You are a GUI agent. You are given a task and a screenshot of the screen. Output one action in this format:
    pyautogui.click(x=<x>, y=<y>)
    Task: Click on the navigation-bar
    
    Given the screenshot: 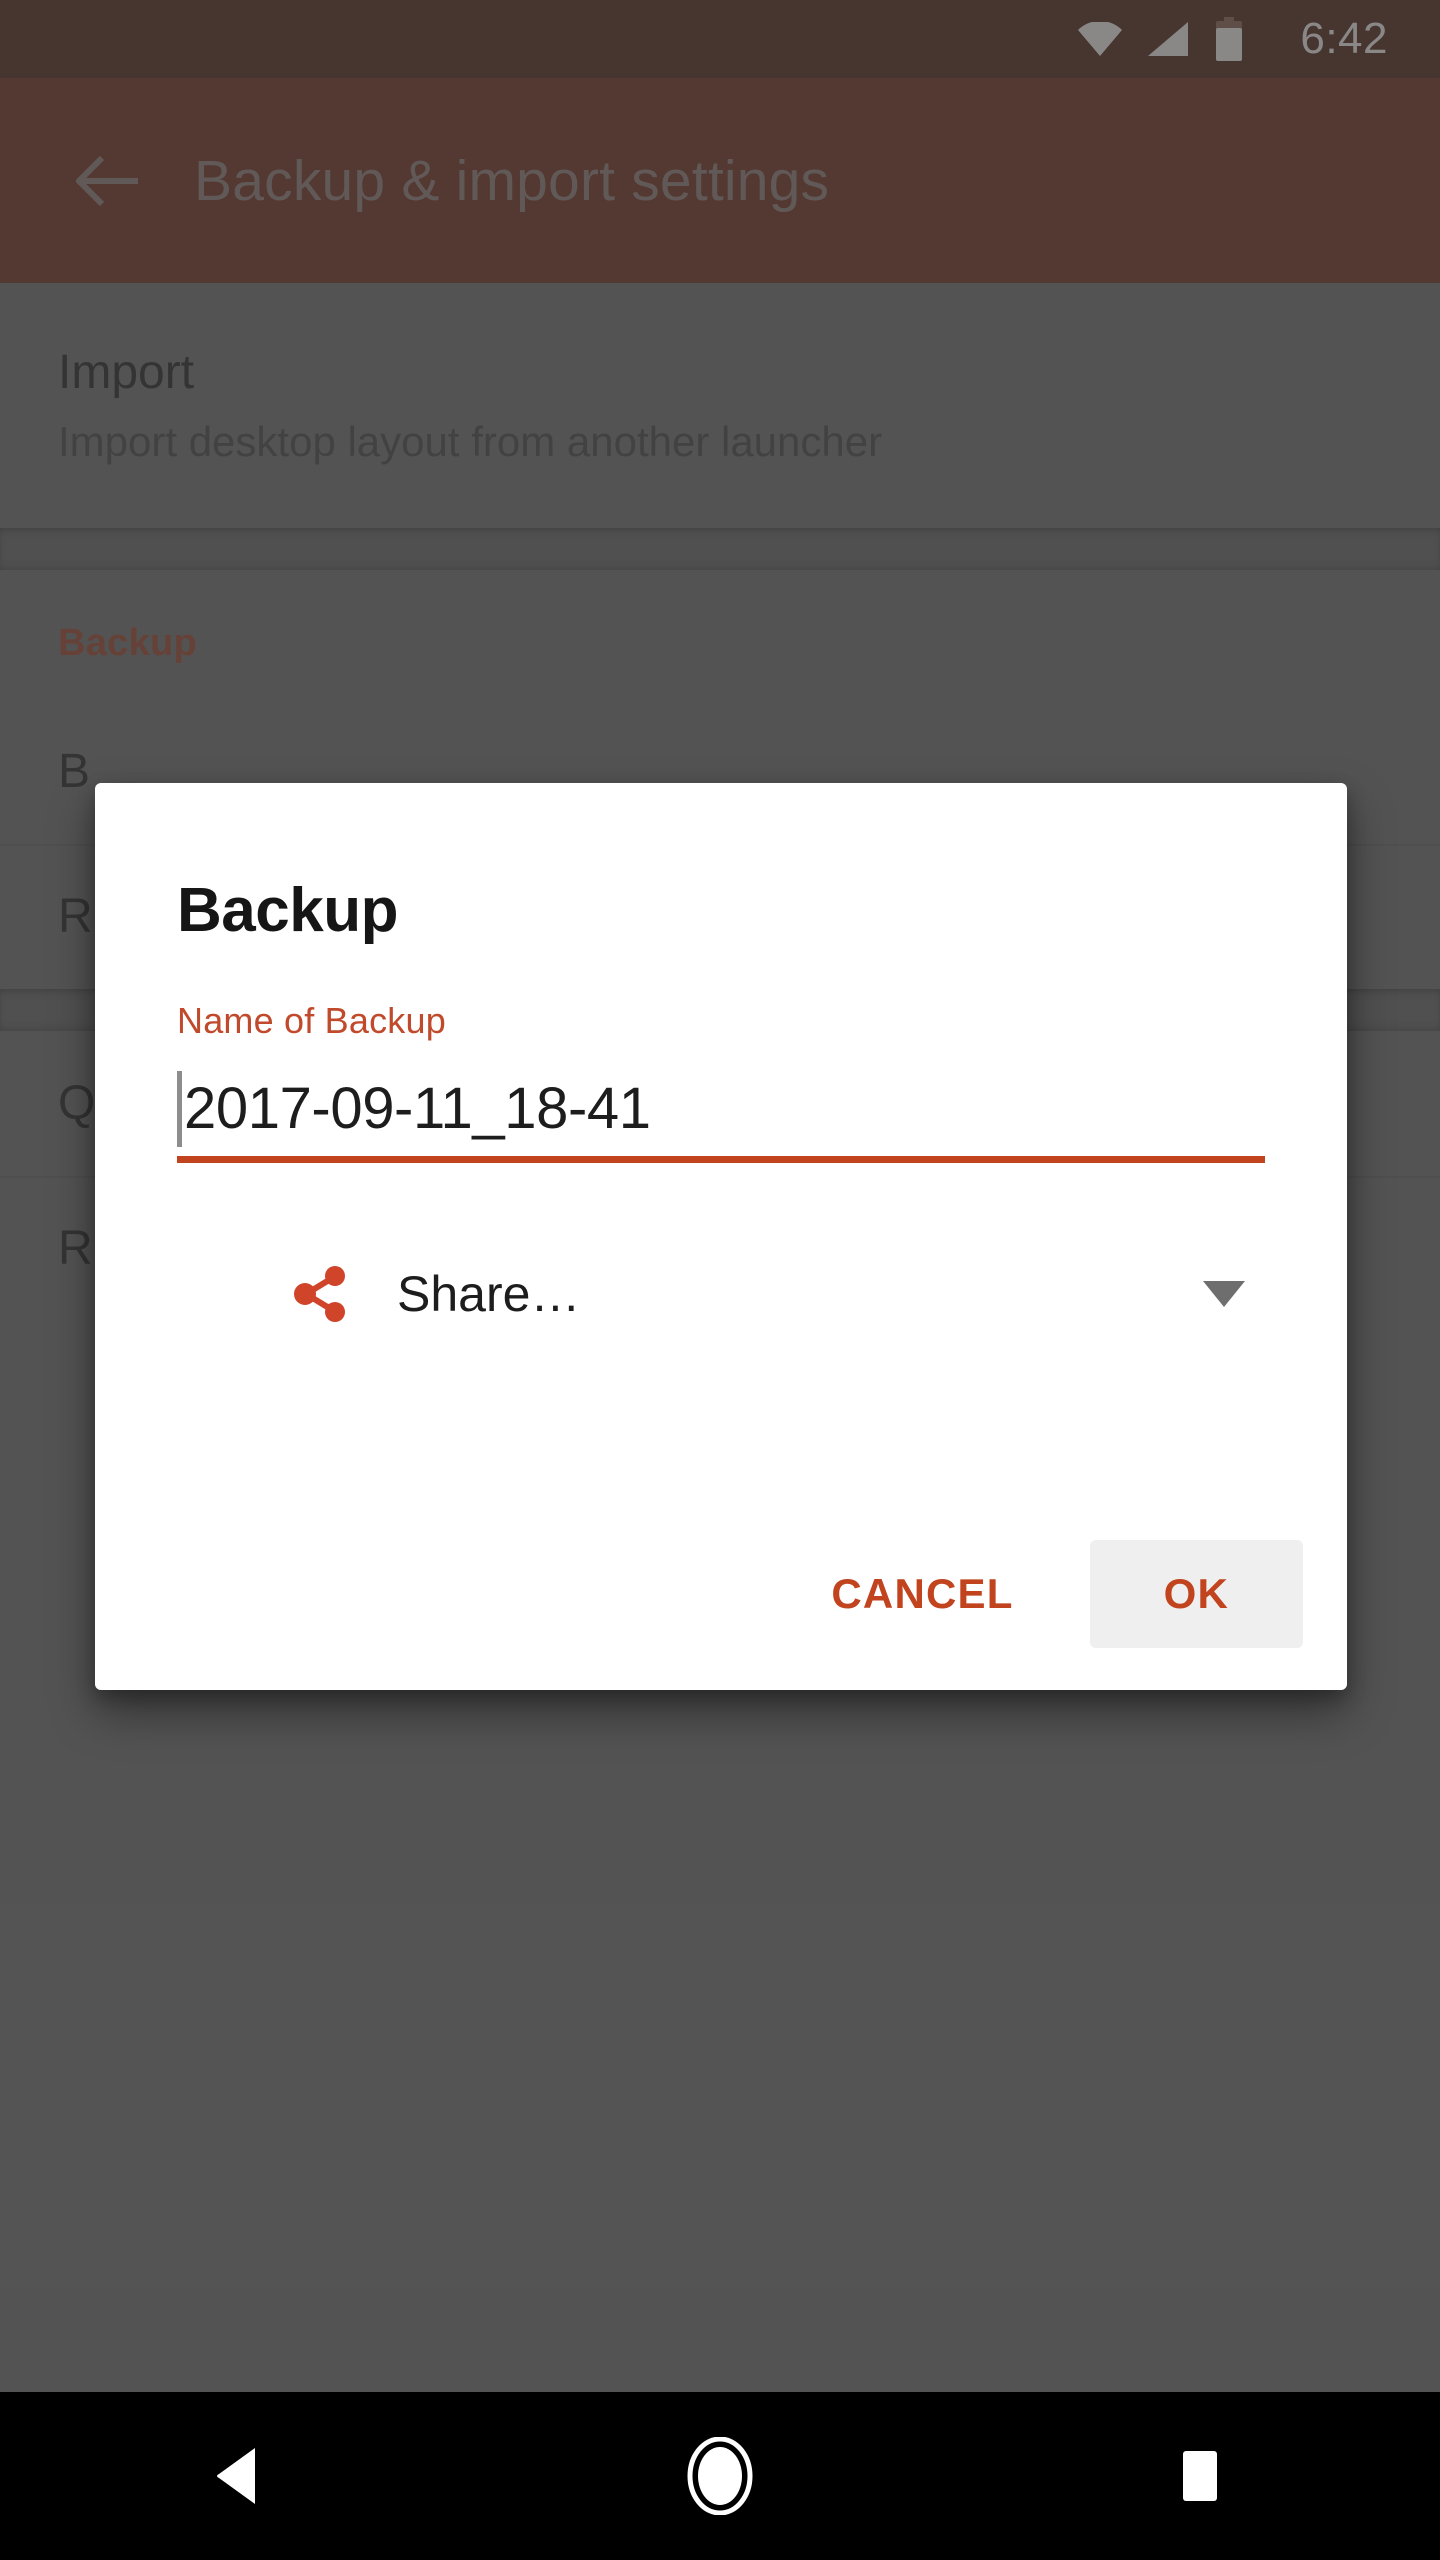 What is the action you would take?
    pyautogui.click(x=720, y=2476)
    